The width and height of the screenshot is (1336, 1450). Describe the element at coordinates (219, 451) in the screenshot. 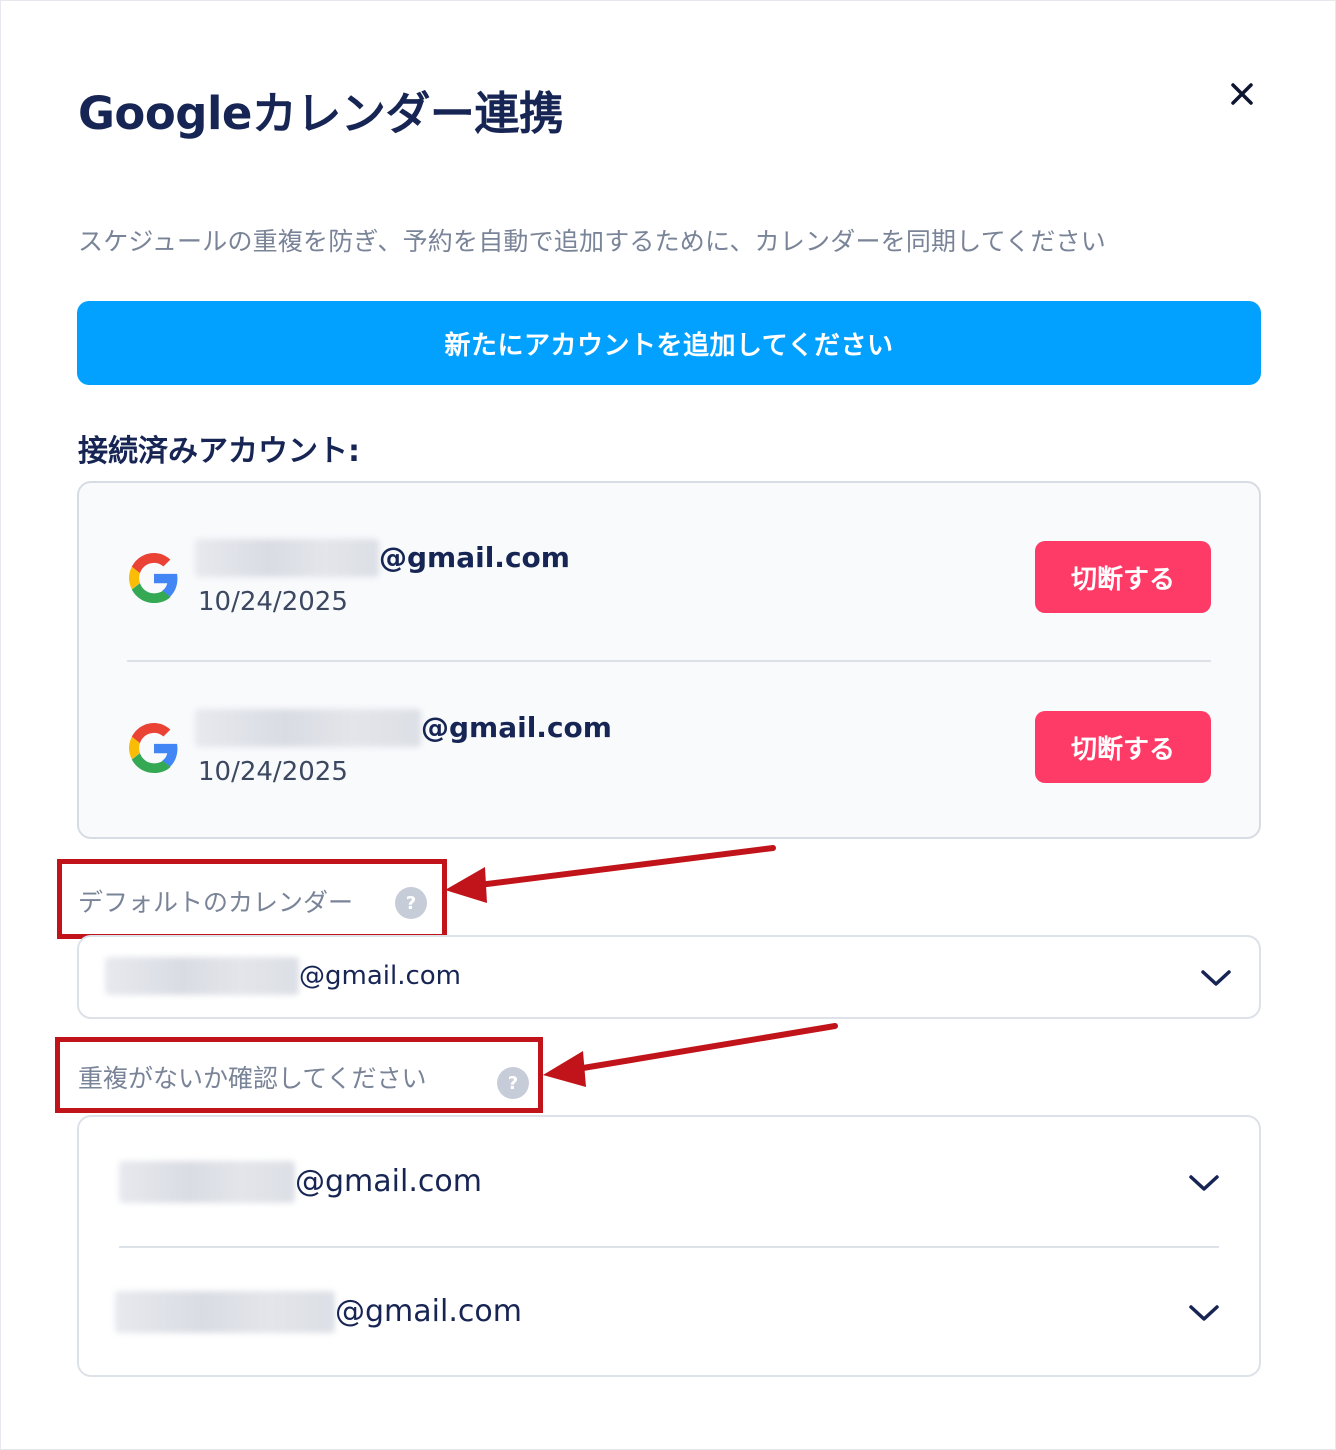

I see `connected-accounts-heading: 接続済みアカウント:` at that location.